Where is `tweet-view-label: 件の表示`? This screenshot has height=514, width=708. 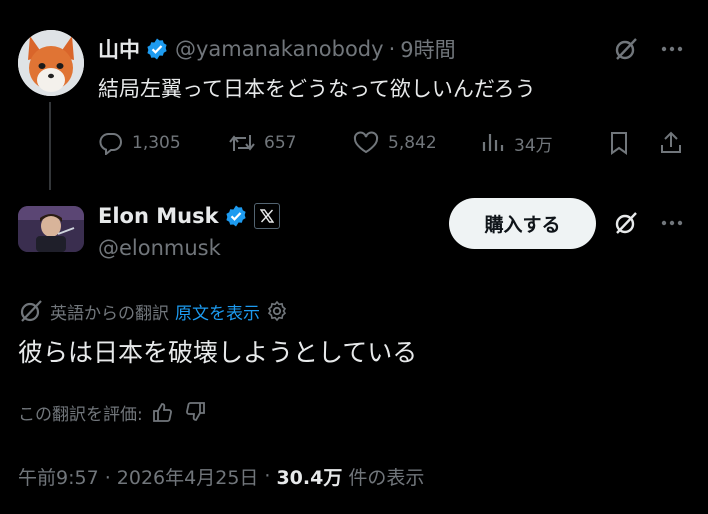
tweet-view-label: 件の表示 is located at coordinates (386, 477).